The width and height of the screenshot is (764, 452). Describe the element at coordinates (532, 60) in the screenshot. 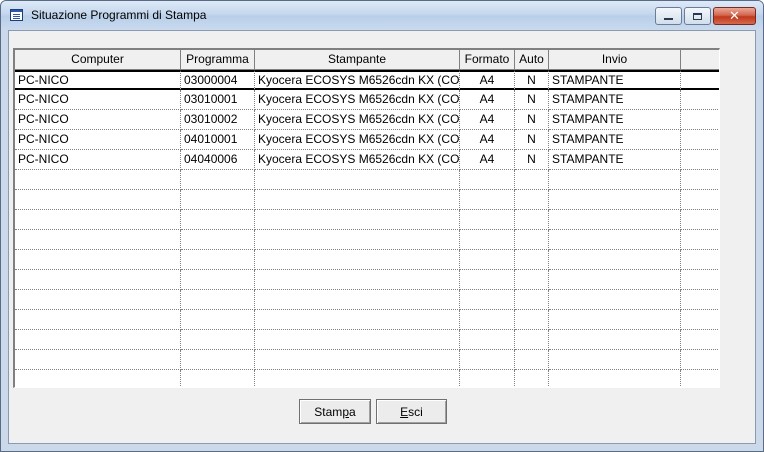

I see `column-header-auto: Auto` at that location.